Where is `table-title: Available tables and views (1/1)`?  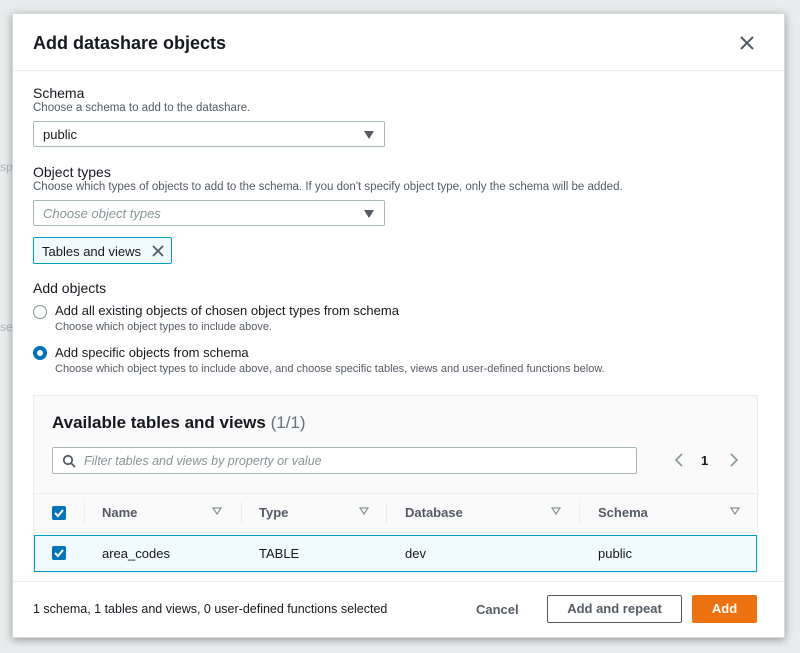
table-title: Available tables and views (1/1) is located at coordinates (179, 423).